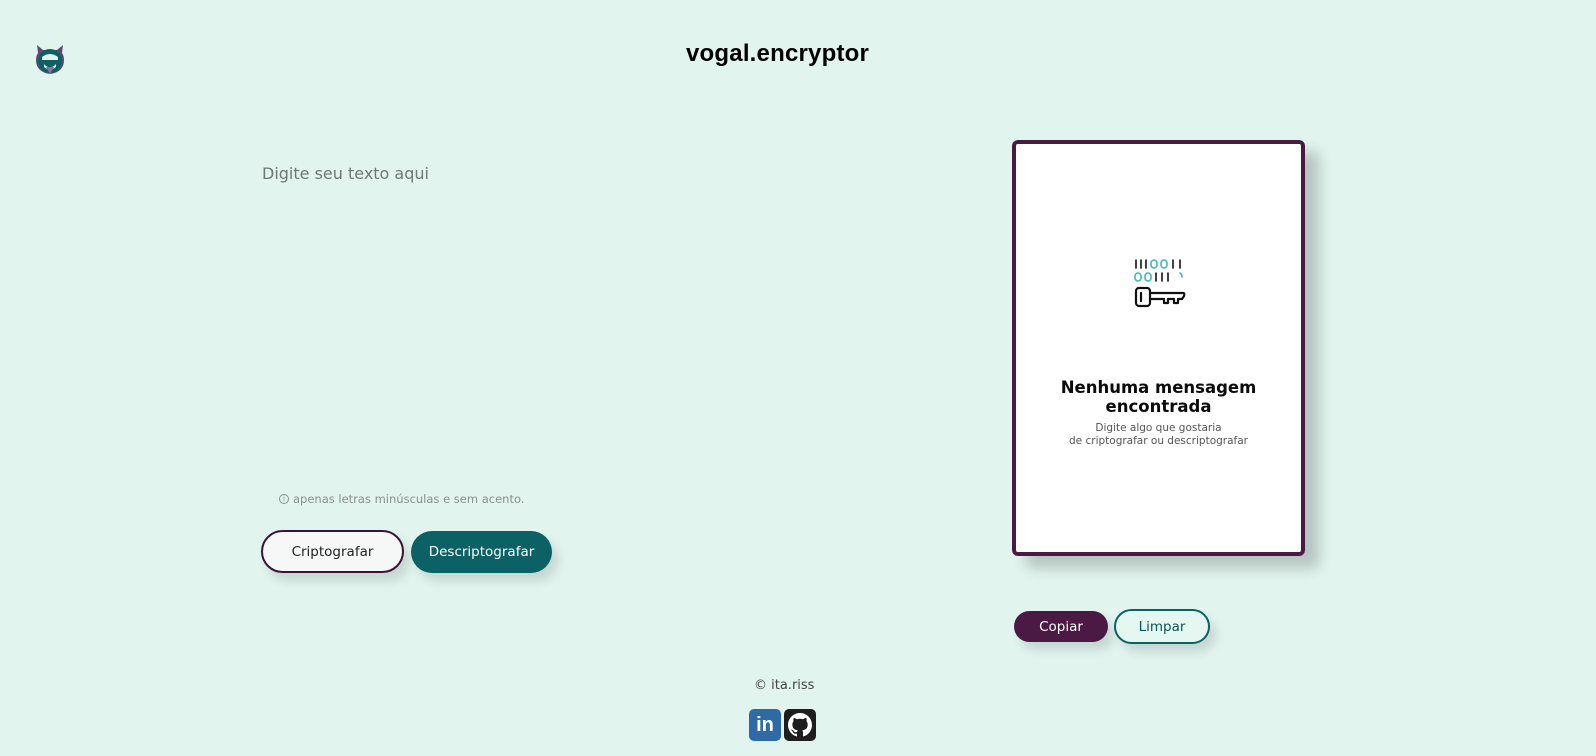 The image size is (1596, 756). Describe the element at coordinates (1158, 441) in the screenshot. I see `empty-state-subtitle-line2: de criptografar ou descriptografar` at that location.